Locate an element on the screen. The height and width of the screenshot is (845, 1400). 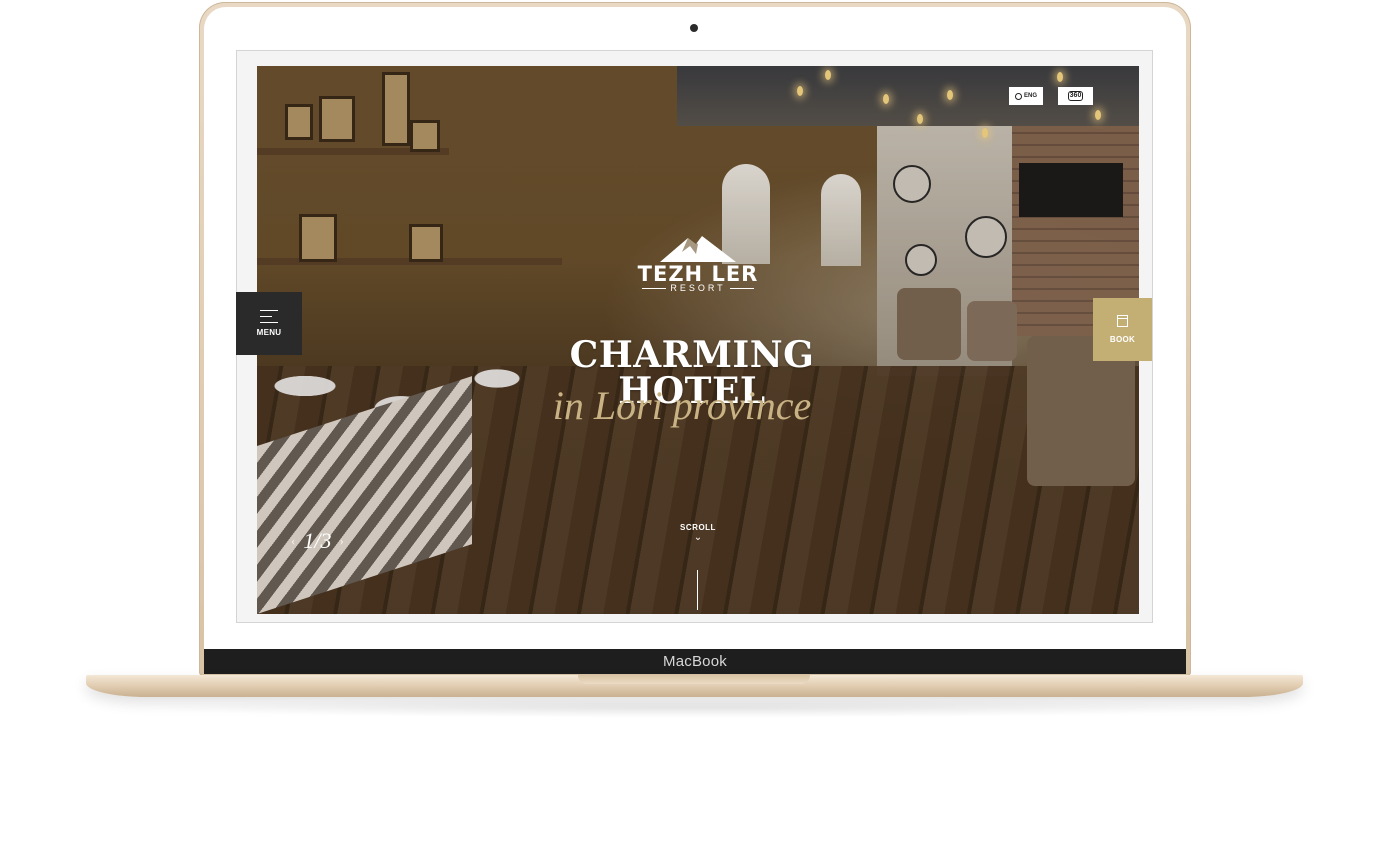
language-label: ENG is located at coordinates (1030, 96).